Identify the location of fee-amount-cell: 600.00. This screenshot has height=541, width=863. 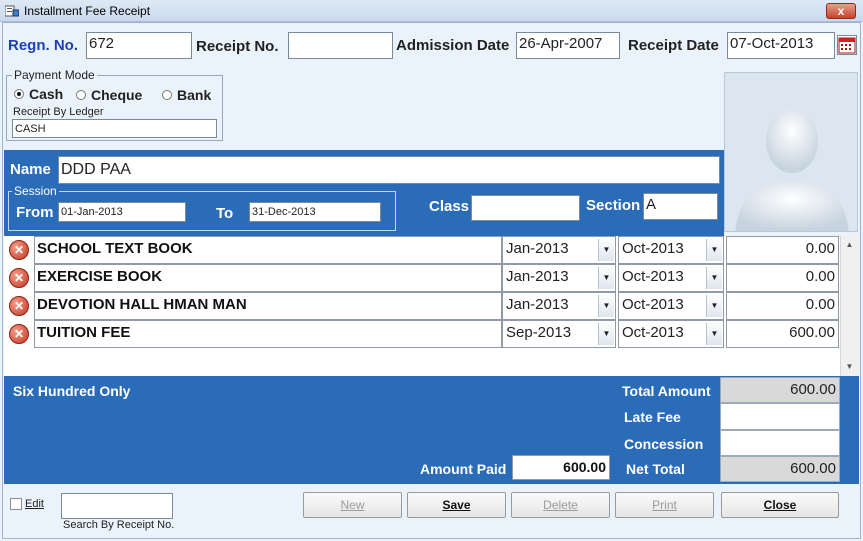
(782, 334).